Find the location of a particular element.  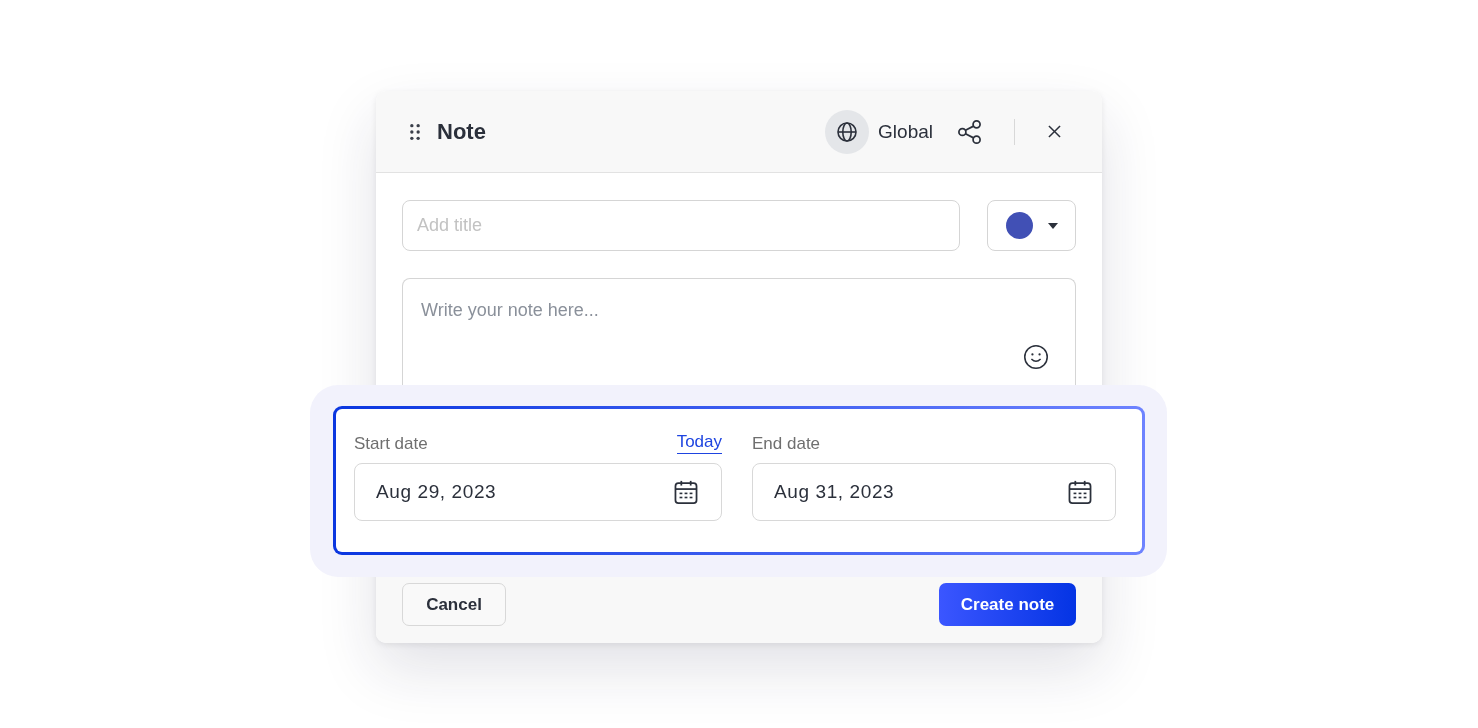

start-date-label: Start date is located at coordinates (391, 444).